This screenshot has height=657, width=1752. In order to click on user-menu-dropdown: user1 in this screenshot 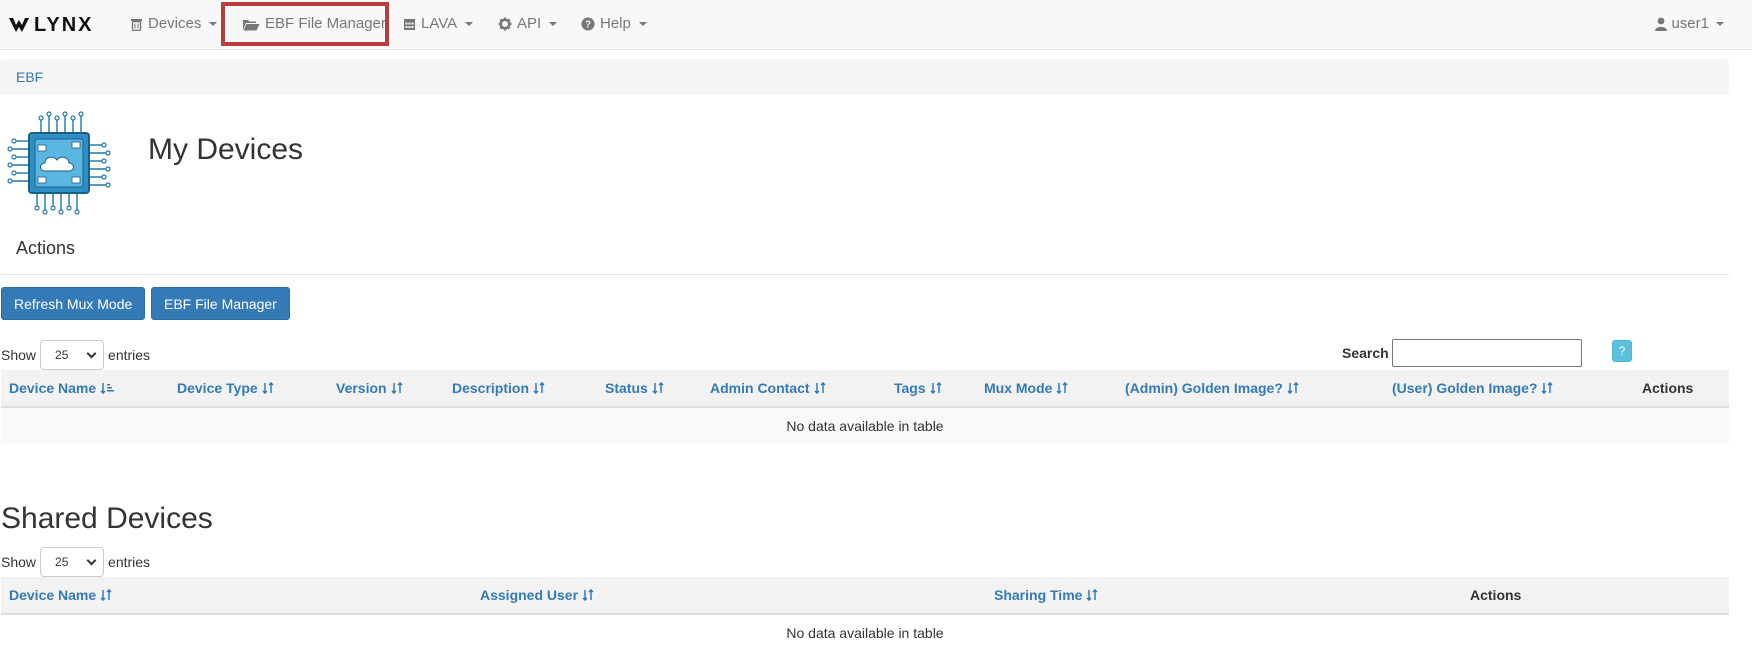, I will do `click(1689, 24)`.